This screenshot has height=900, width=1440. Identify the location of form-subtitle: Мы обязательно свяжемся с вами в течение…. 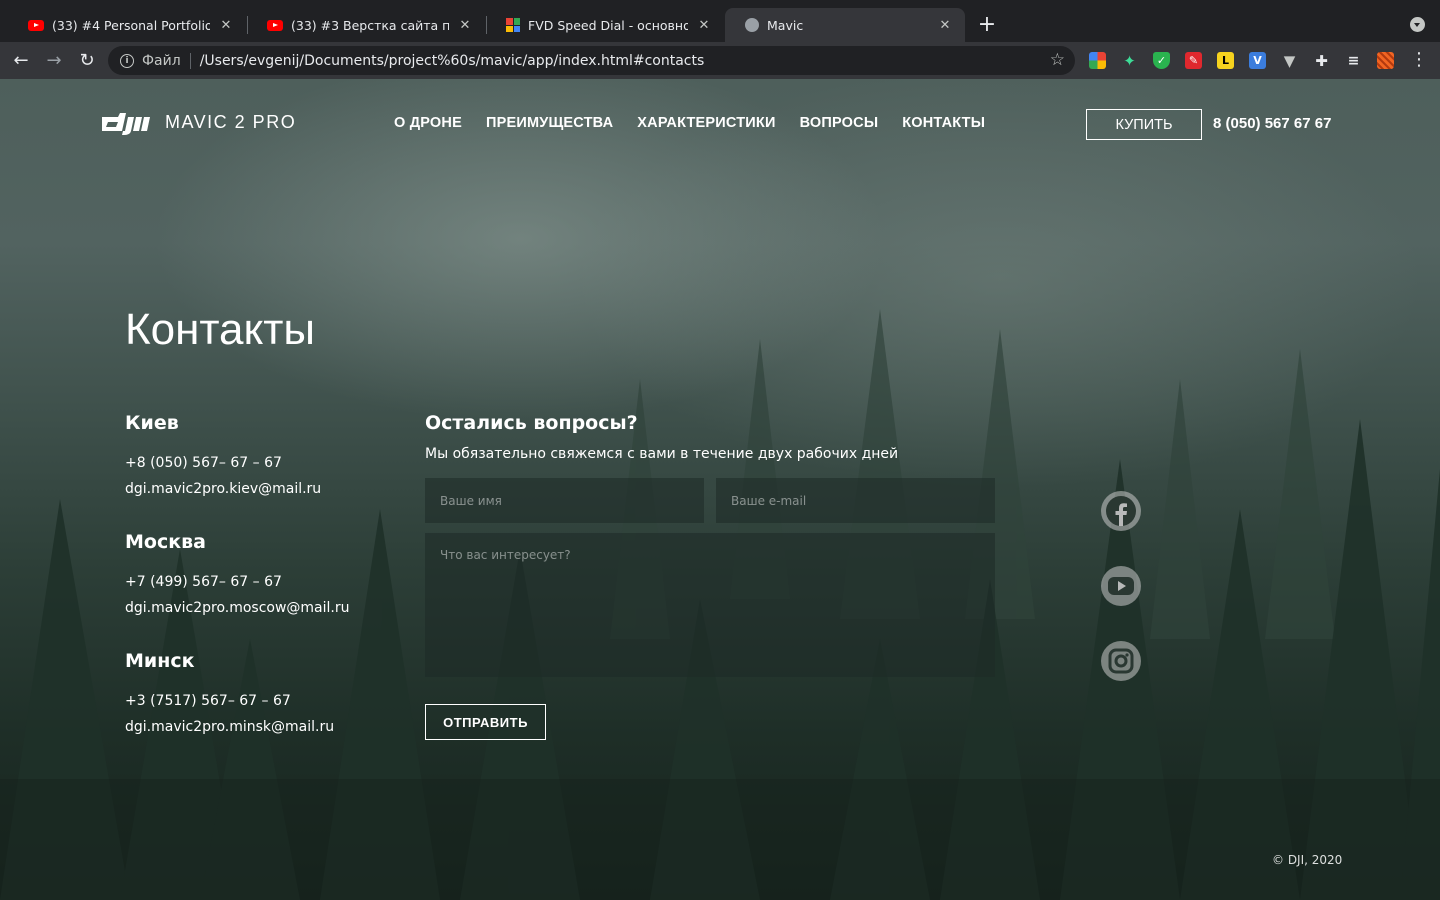
(662, 454).